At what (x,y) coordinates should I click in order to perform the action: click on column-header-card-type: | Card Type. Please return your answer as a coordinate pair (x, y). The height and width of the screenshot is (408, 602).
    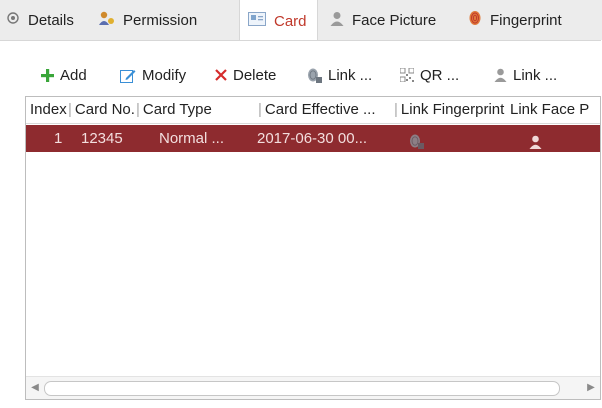
    Looking at the image, I should click on (197, 110).